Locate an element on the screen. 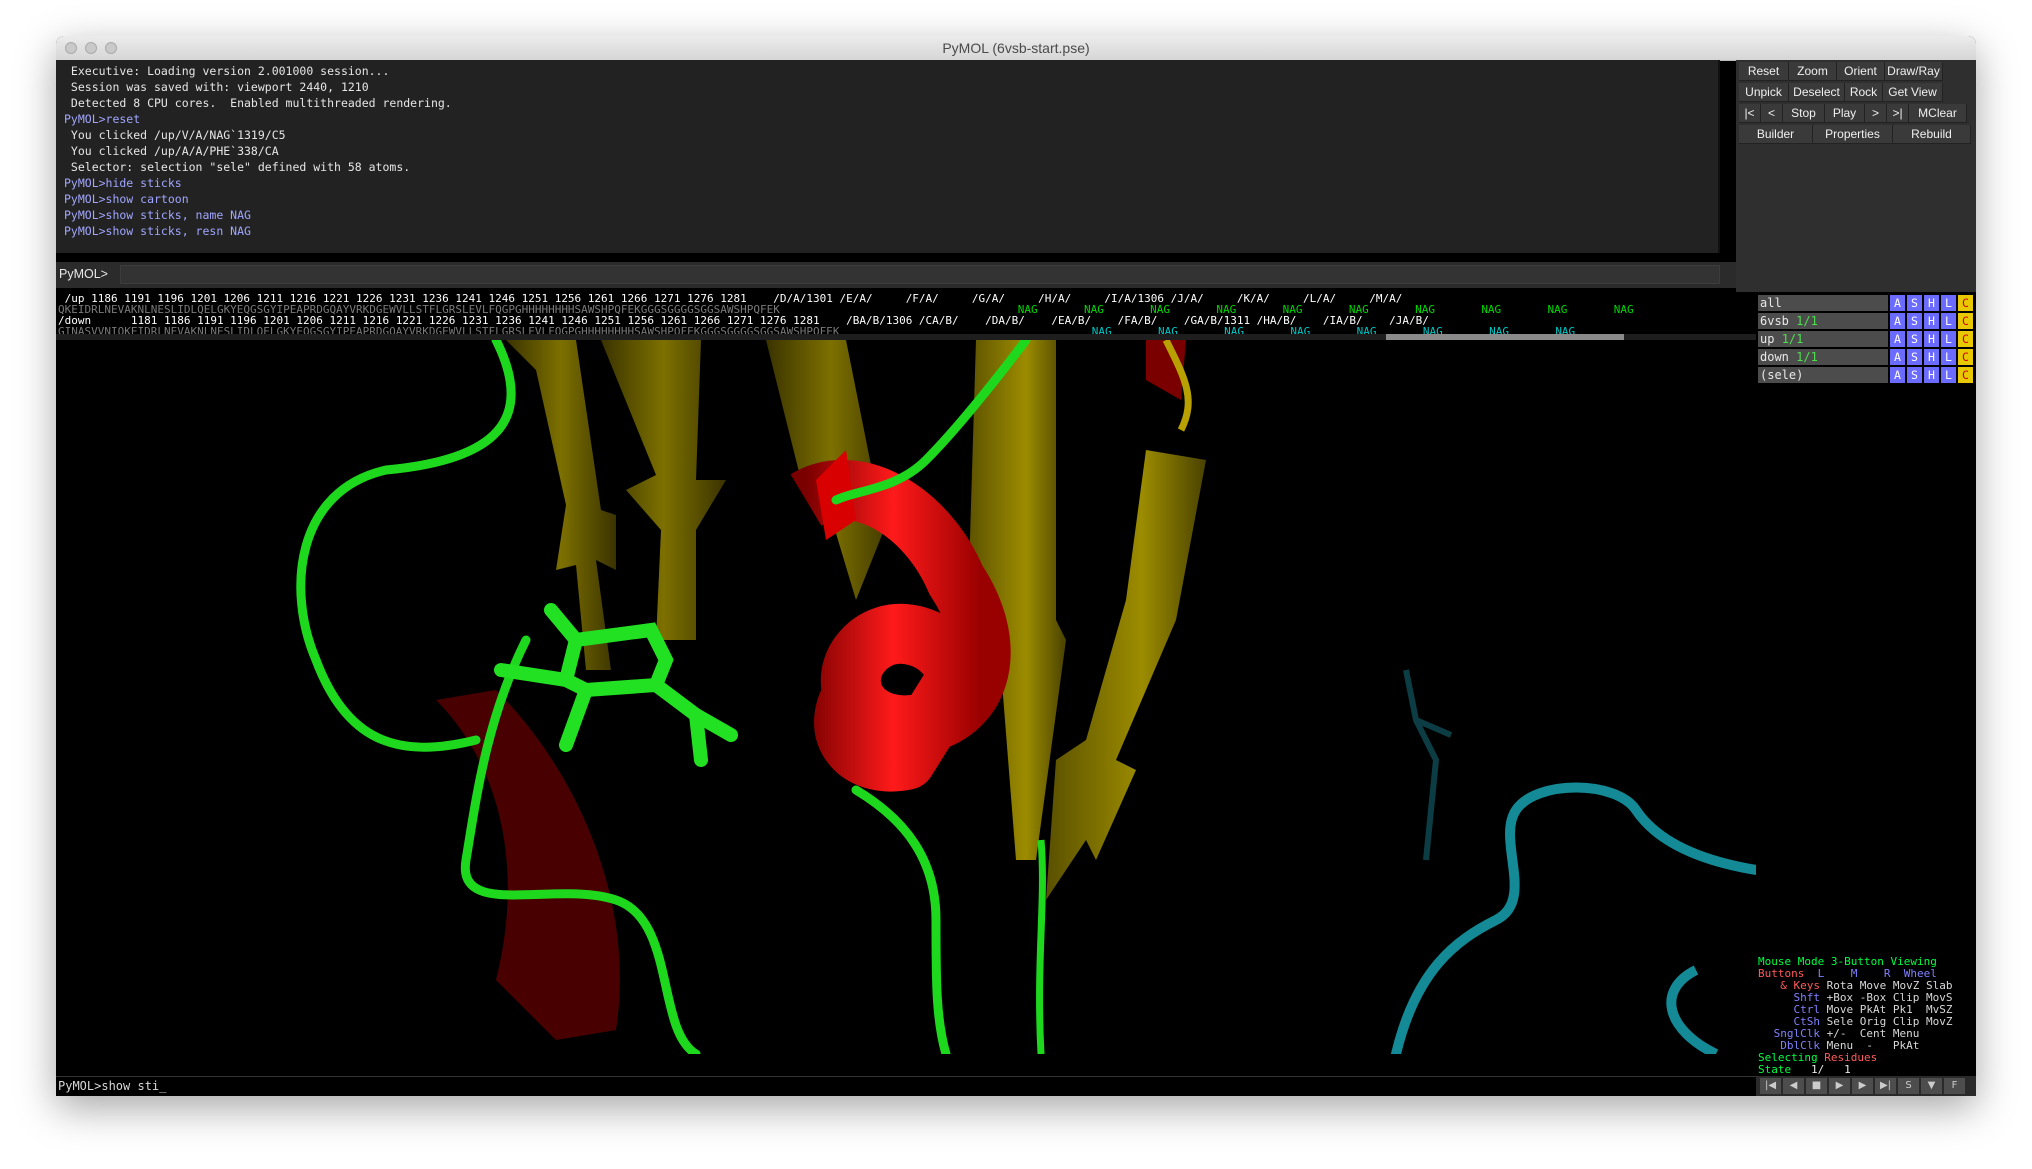 Image resolution: width=2032 pixels, height=1169 pixels. gui-button-reset: Reset is located at coordinates (1764, 71).